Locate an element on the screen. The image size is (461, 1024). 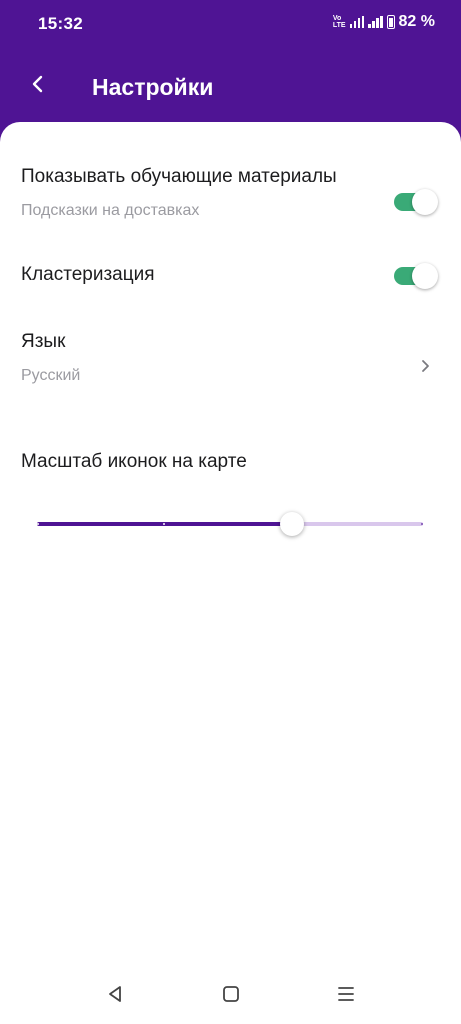
nav-home-button is located at coordinates (231, 994).